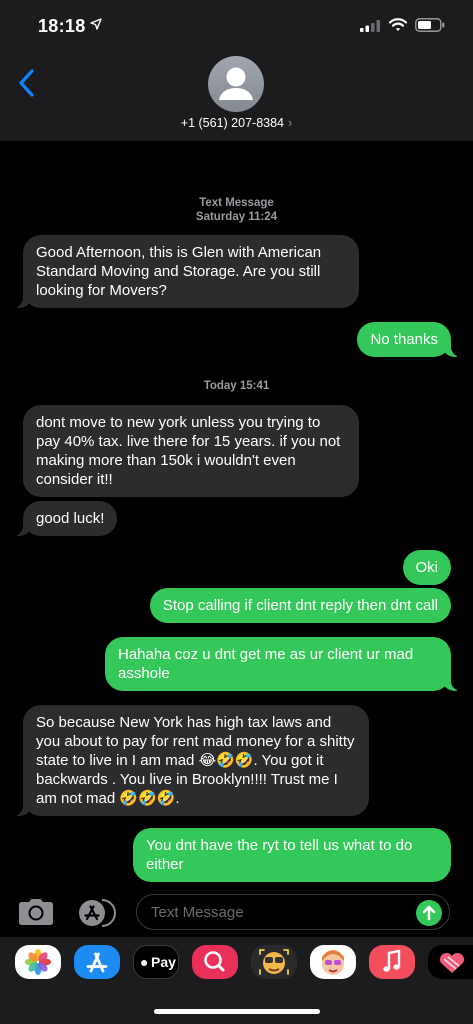 The width and height of the screenshot is (473, 1024). Describe the element at coordinates (450, 962) in the screenshot. I see `digital-touch-app-icon` at that location.